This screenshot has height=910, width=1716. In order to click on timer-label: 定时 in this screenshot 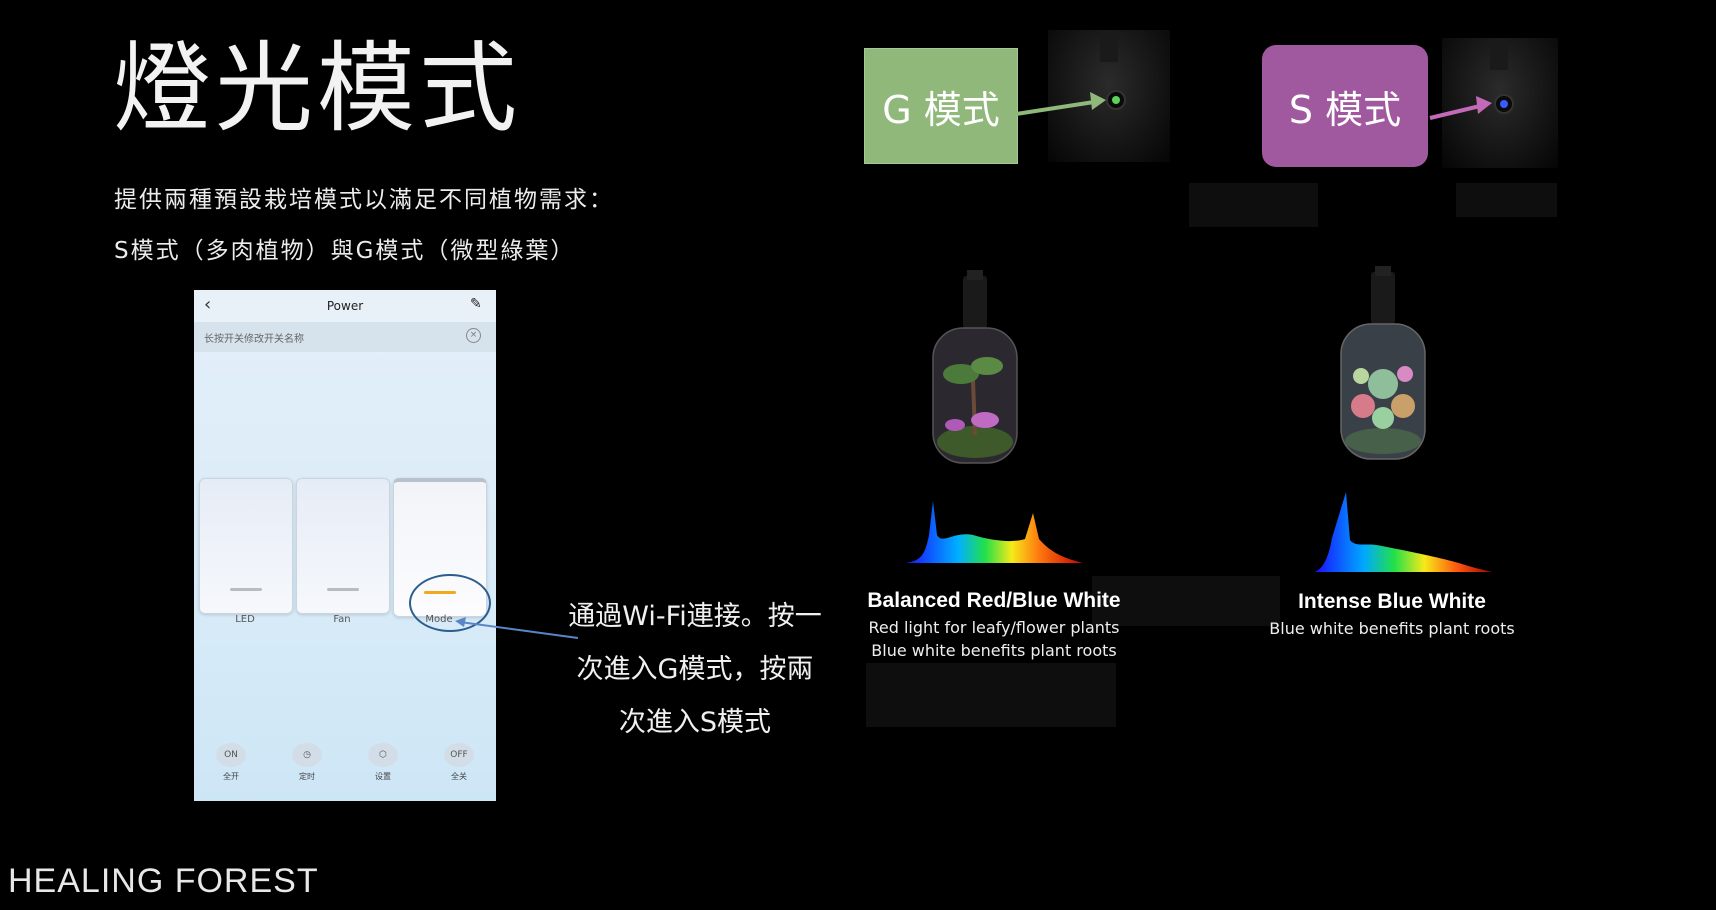, I will do `click(307, 776)`.